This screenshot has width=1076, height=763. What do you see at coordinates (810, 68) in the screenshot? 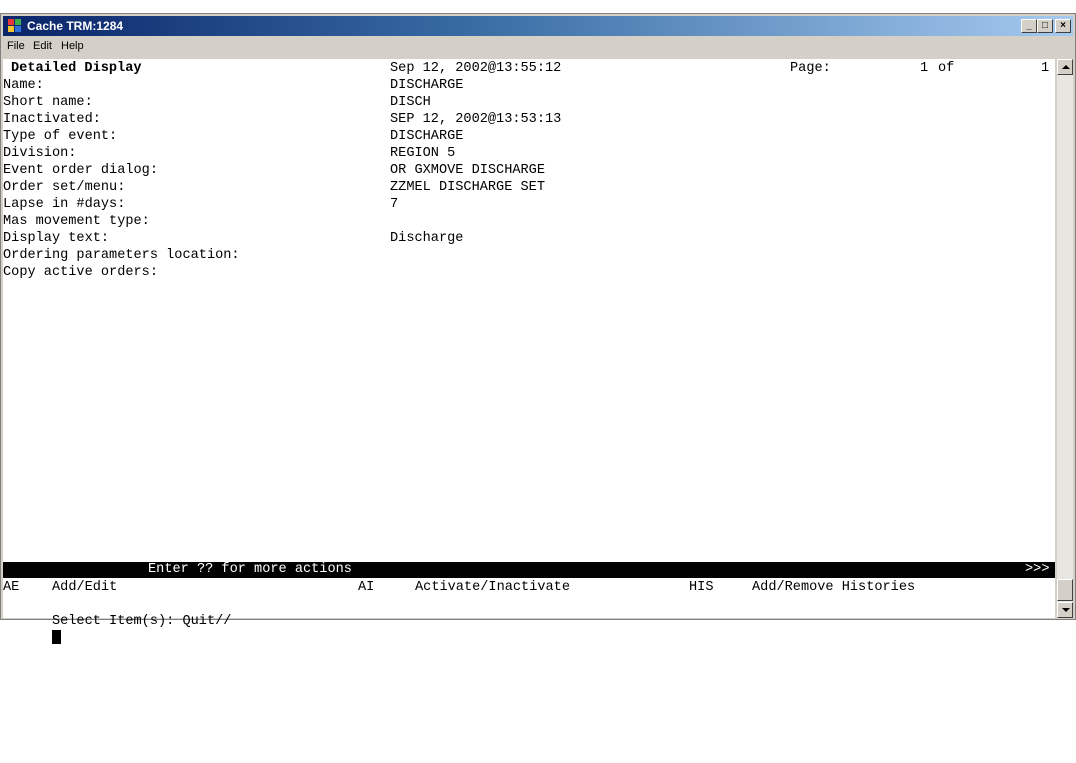
I see `page-label: Page:` at bounding box center [810, 68].